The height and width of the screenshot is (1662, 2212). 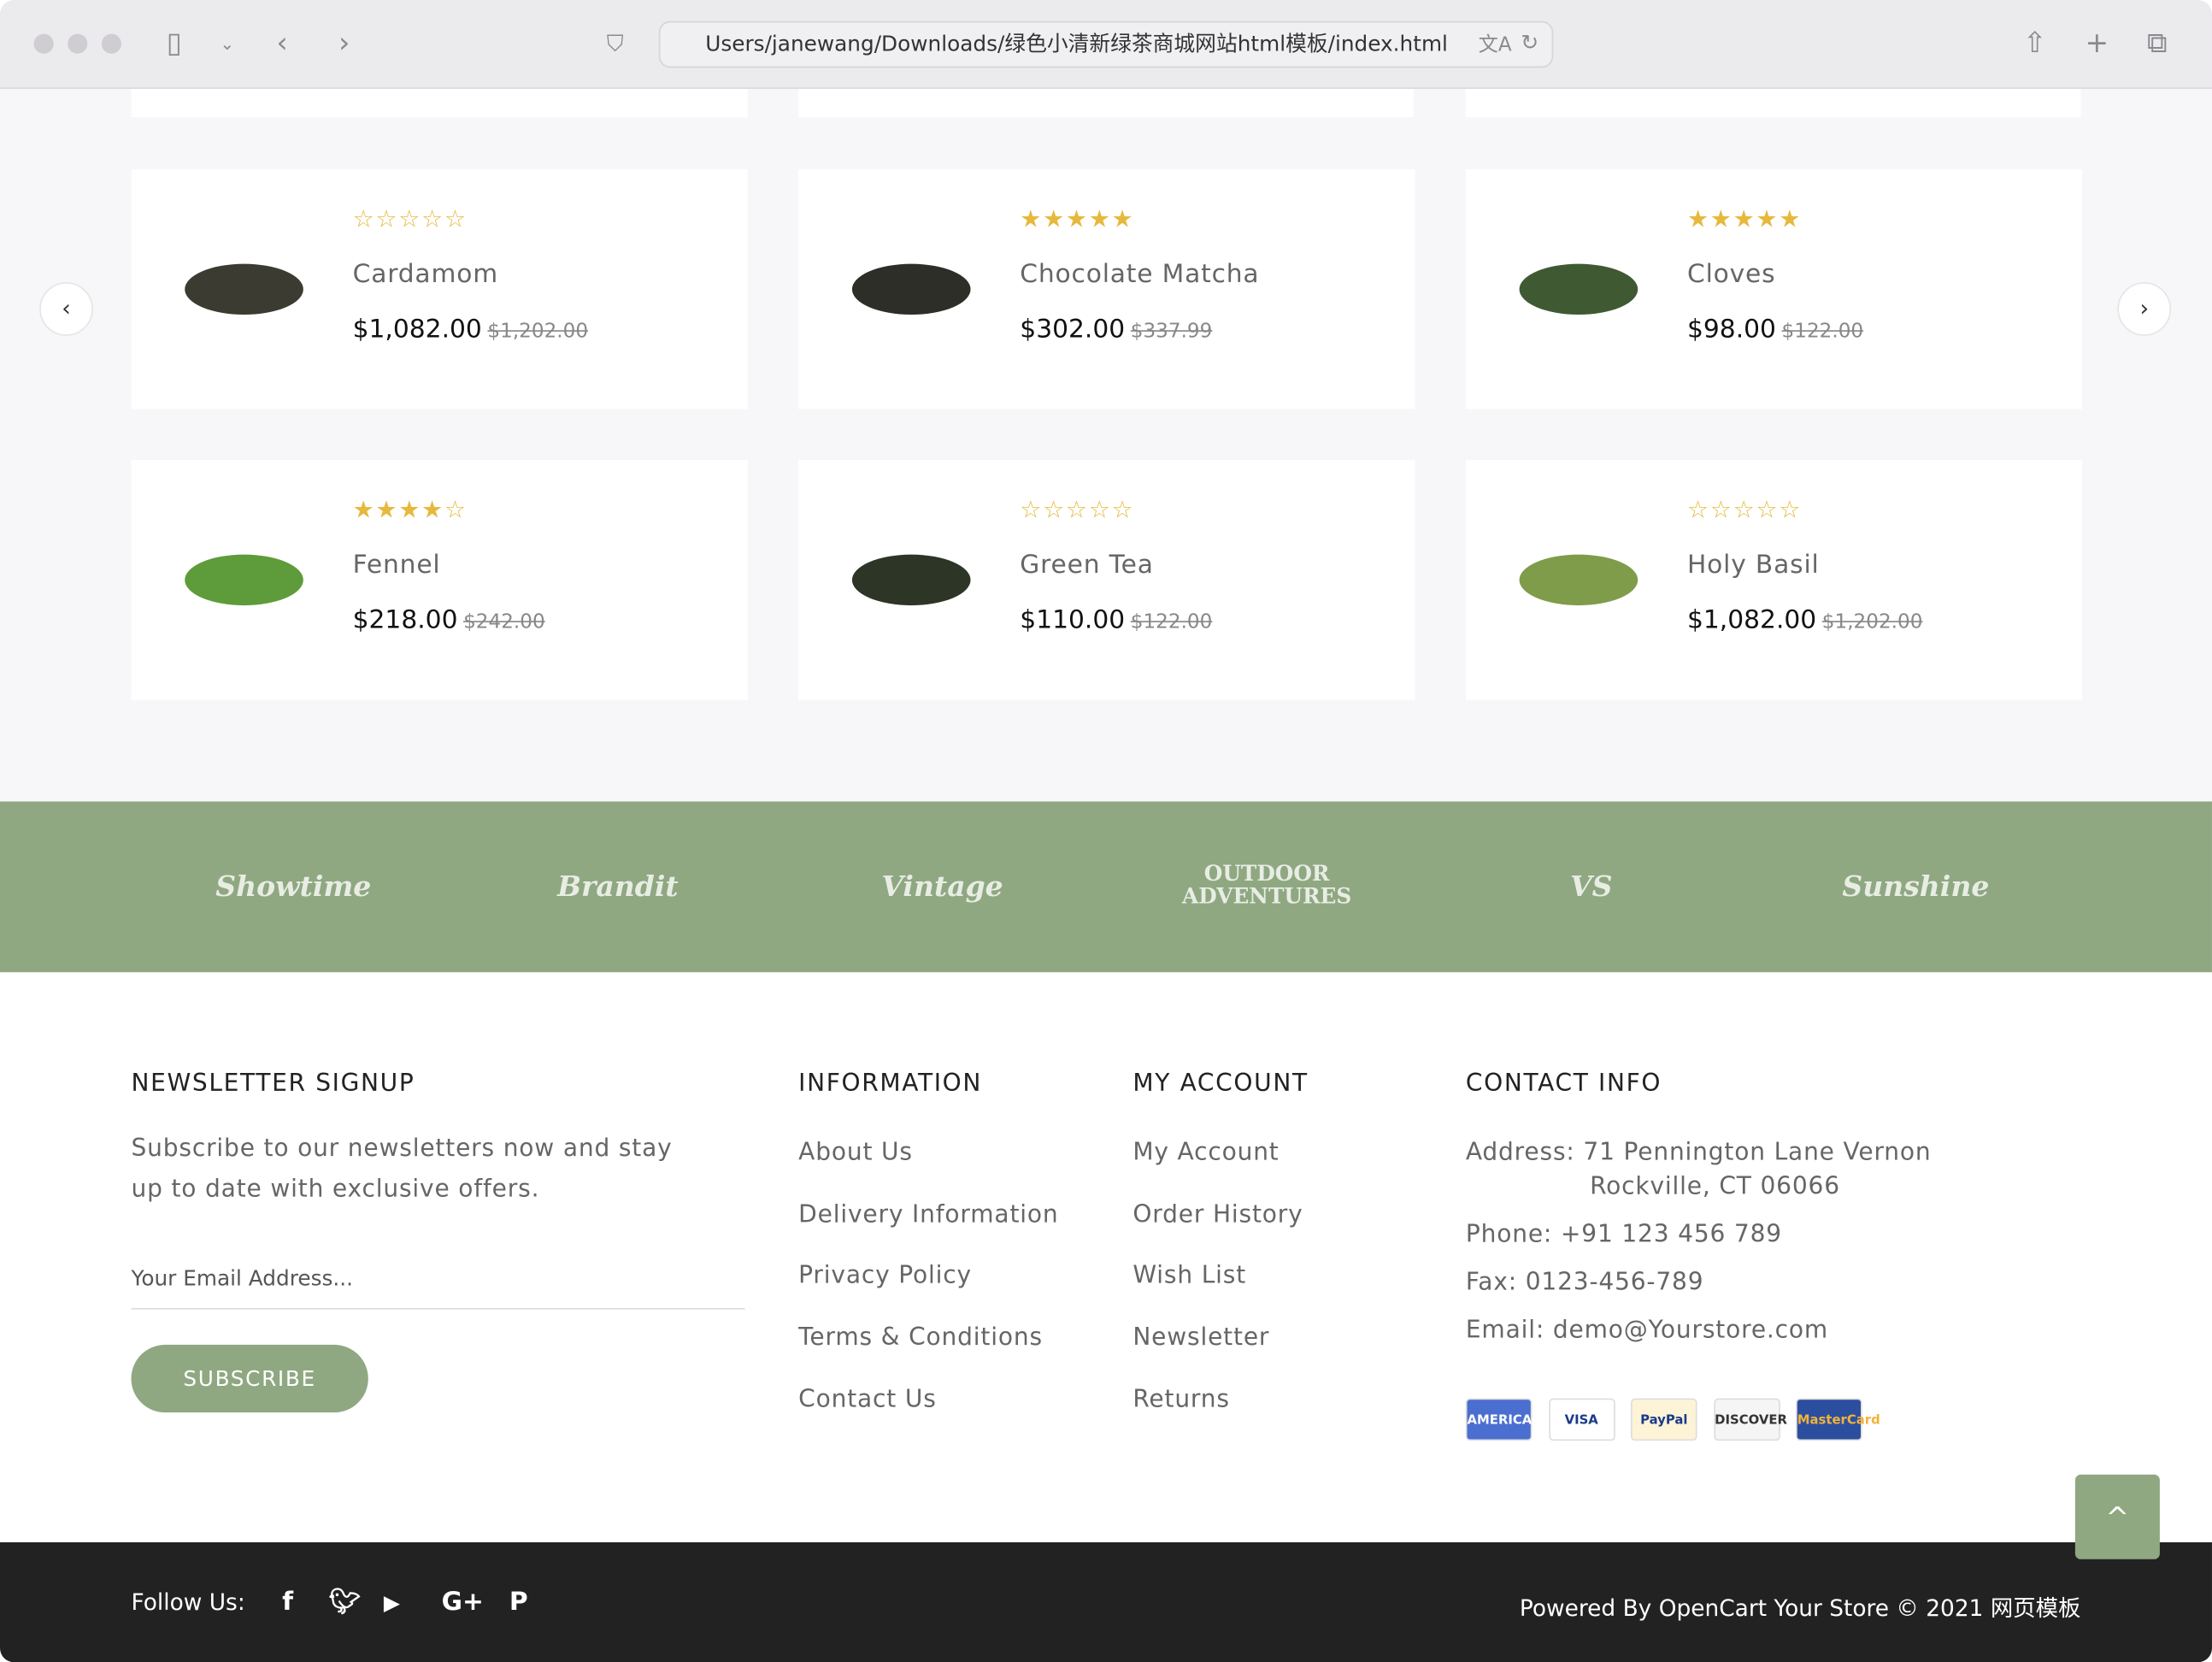 I want to click on footer-link: Terms & Conditions, so click(x=920, y=1337).